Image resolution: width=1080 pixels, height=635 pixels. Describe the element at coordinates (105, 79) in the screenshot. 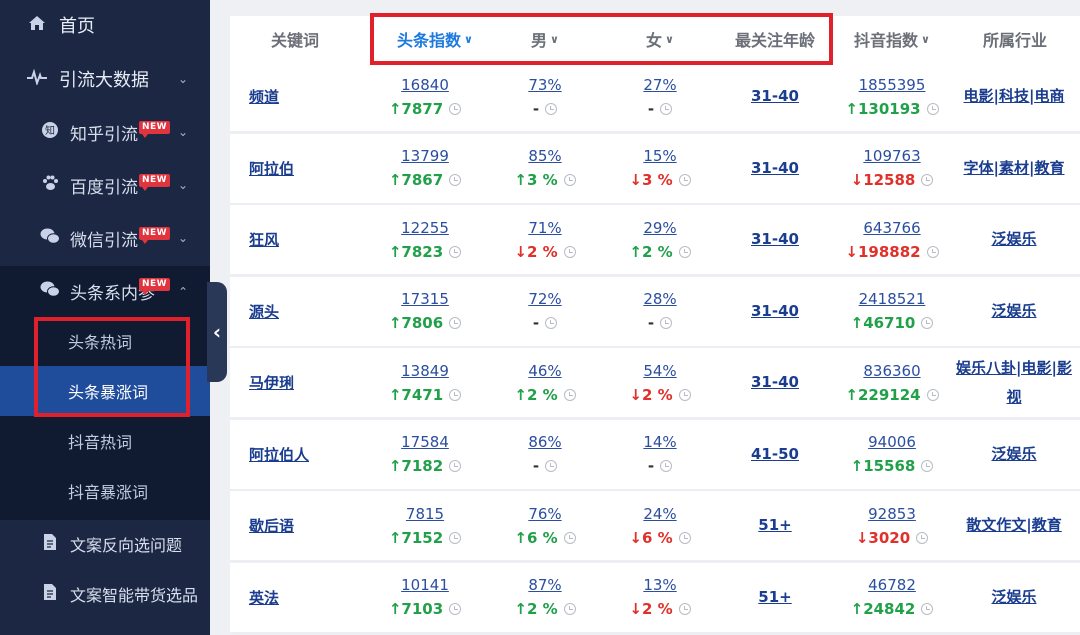

I see `nav-traffic-data: 引流大数据 ⌄` at that location.